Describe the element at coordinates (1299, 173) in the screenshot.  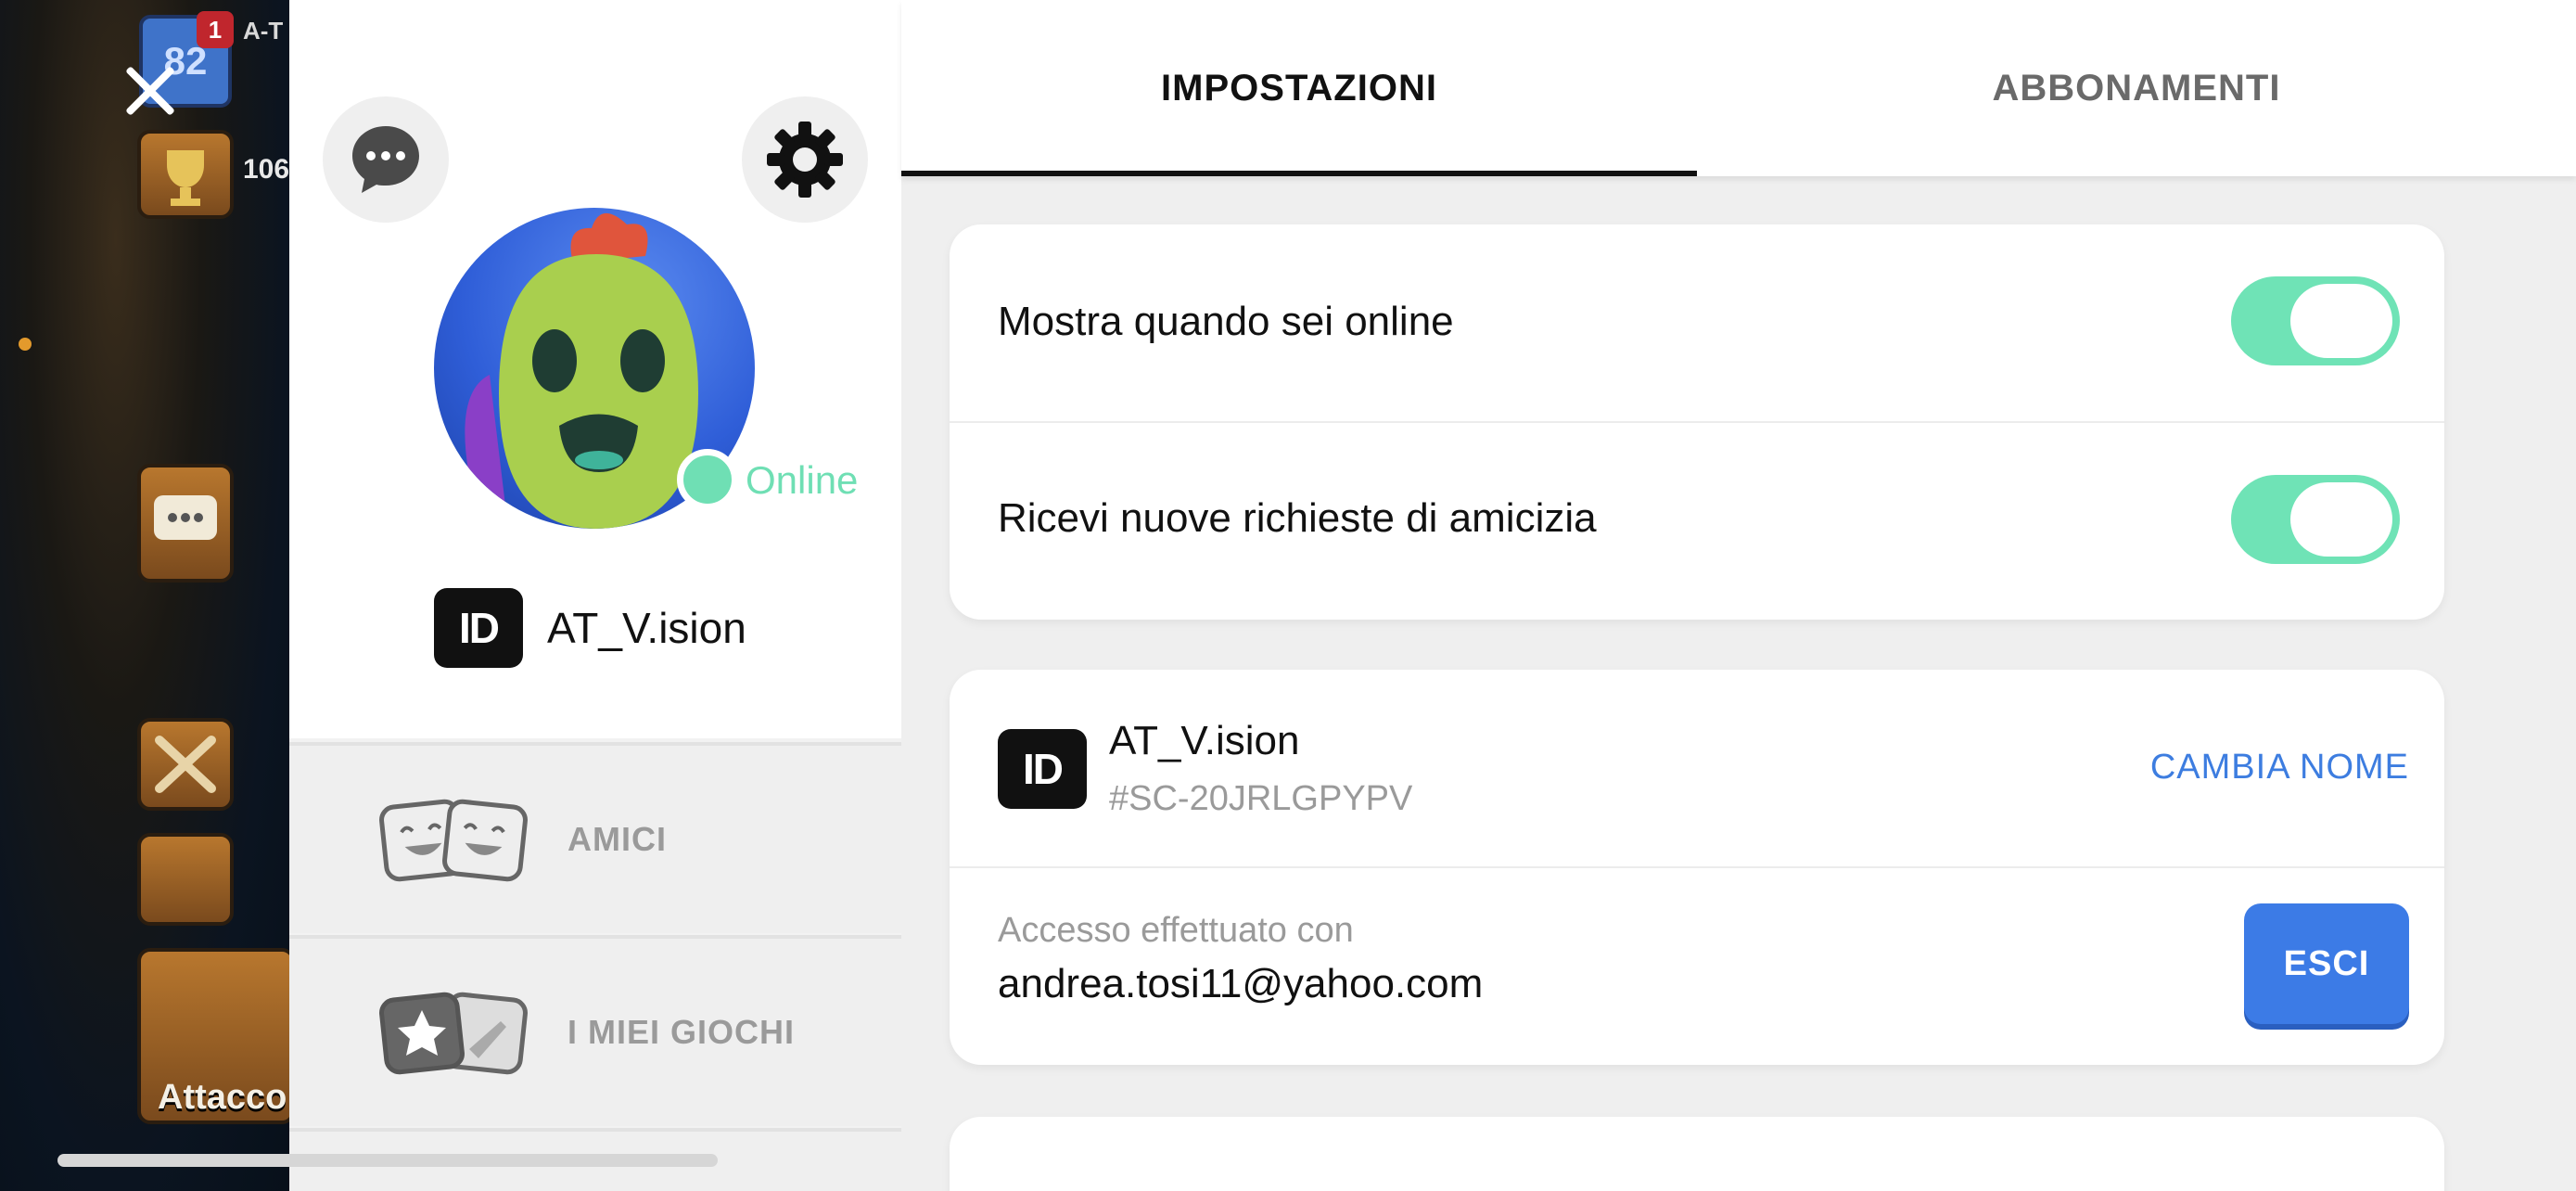
I see `active-tab-indicator` at that location.